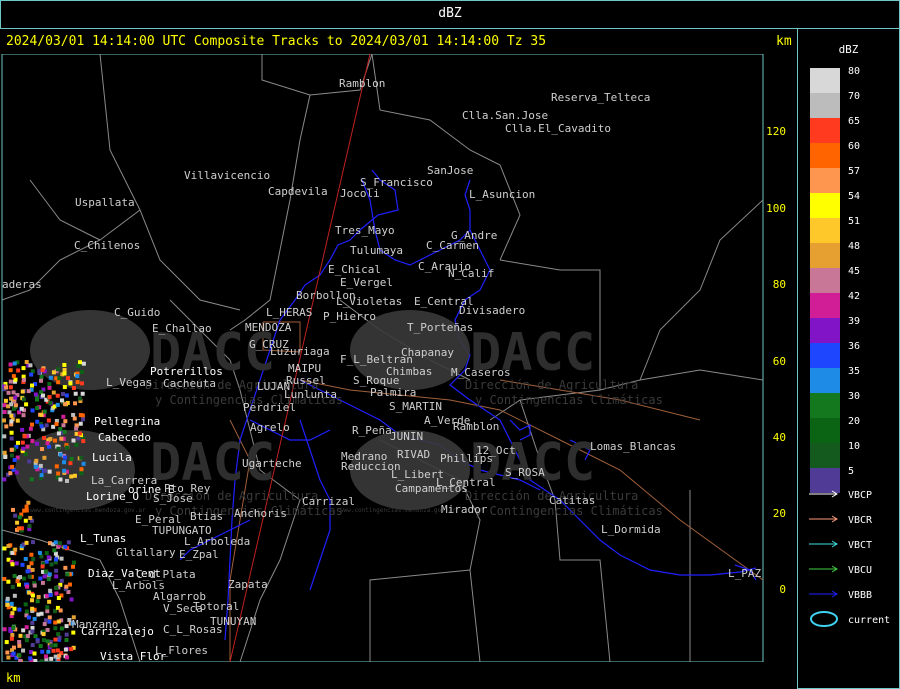 The width and height of the screenshot is (900, 689). What do you see at coordinates (306, 380) in the screenshot?
I see `place-label: Russel` at bounding box center [306, 380].